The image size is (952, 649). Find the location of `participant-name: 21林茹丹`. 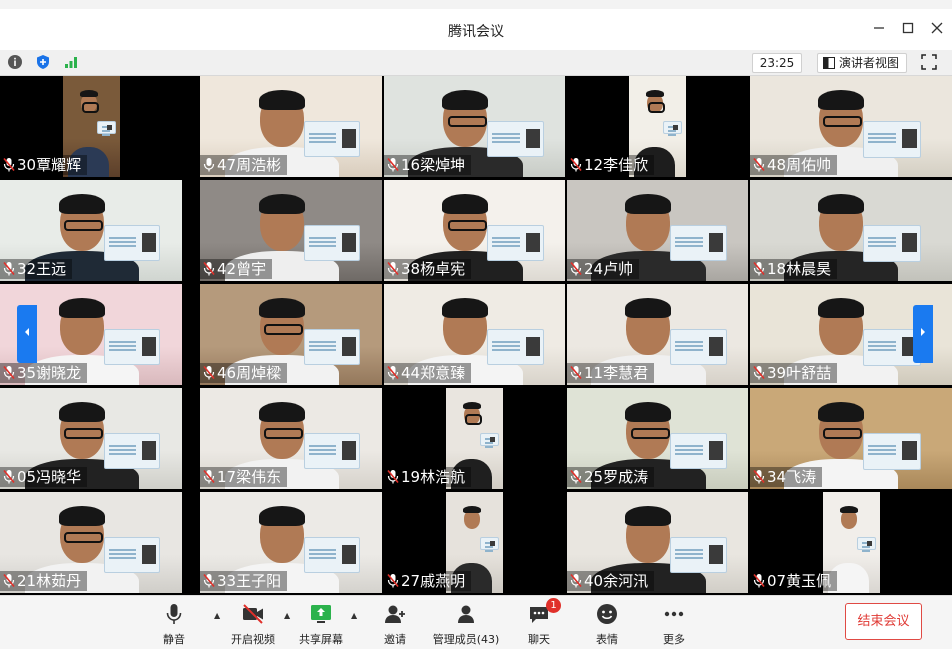

participant-name: 21林茹丹 is located at coordinates (49, 581).